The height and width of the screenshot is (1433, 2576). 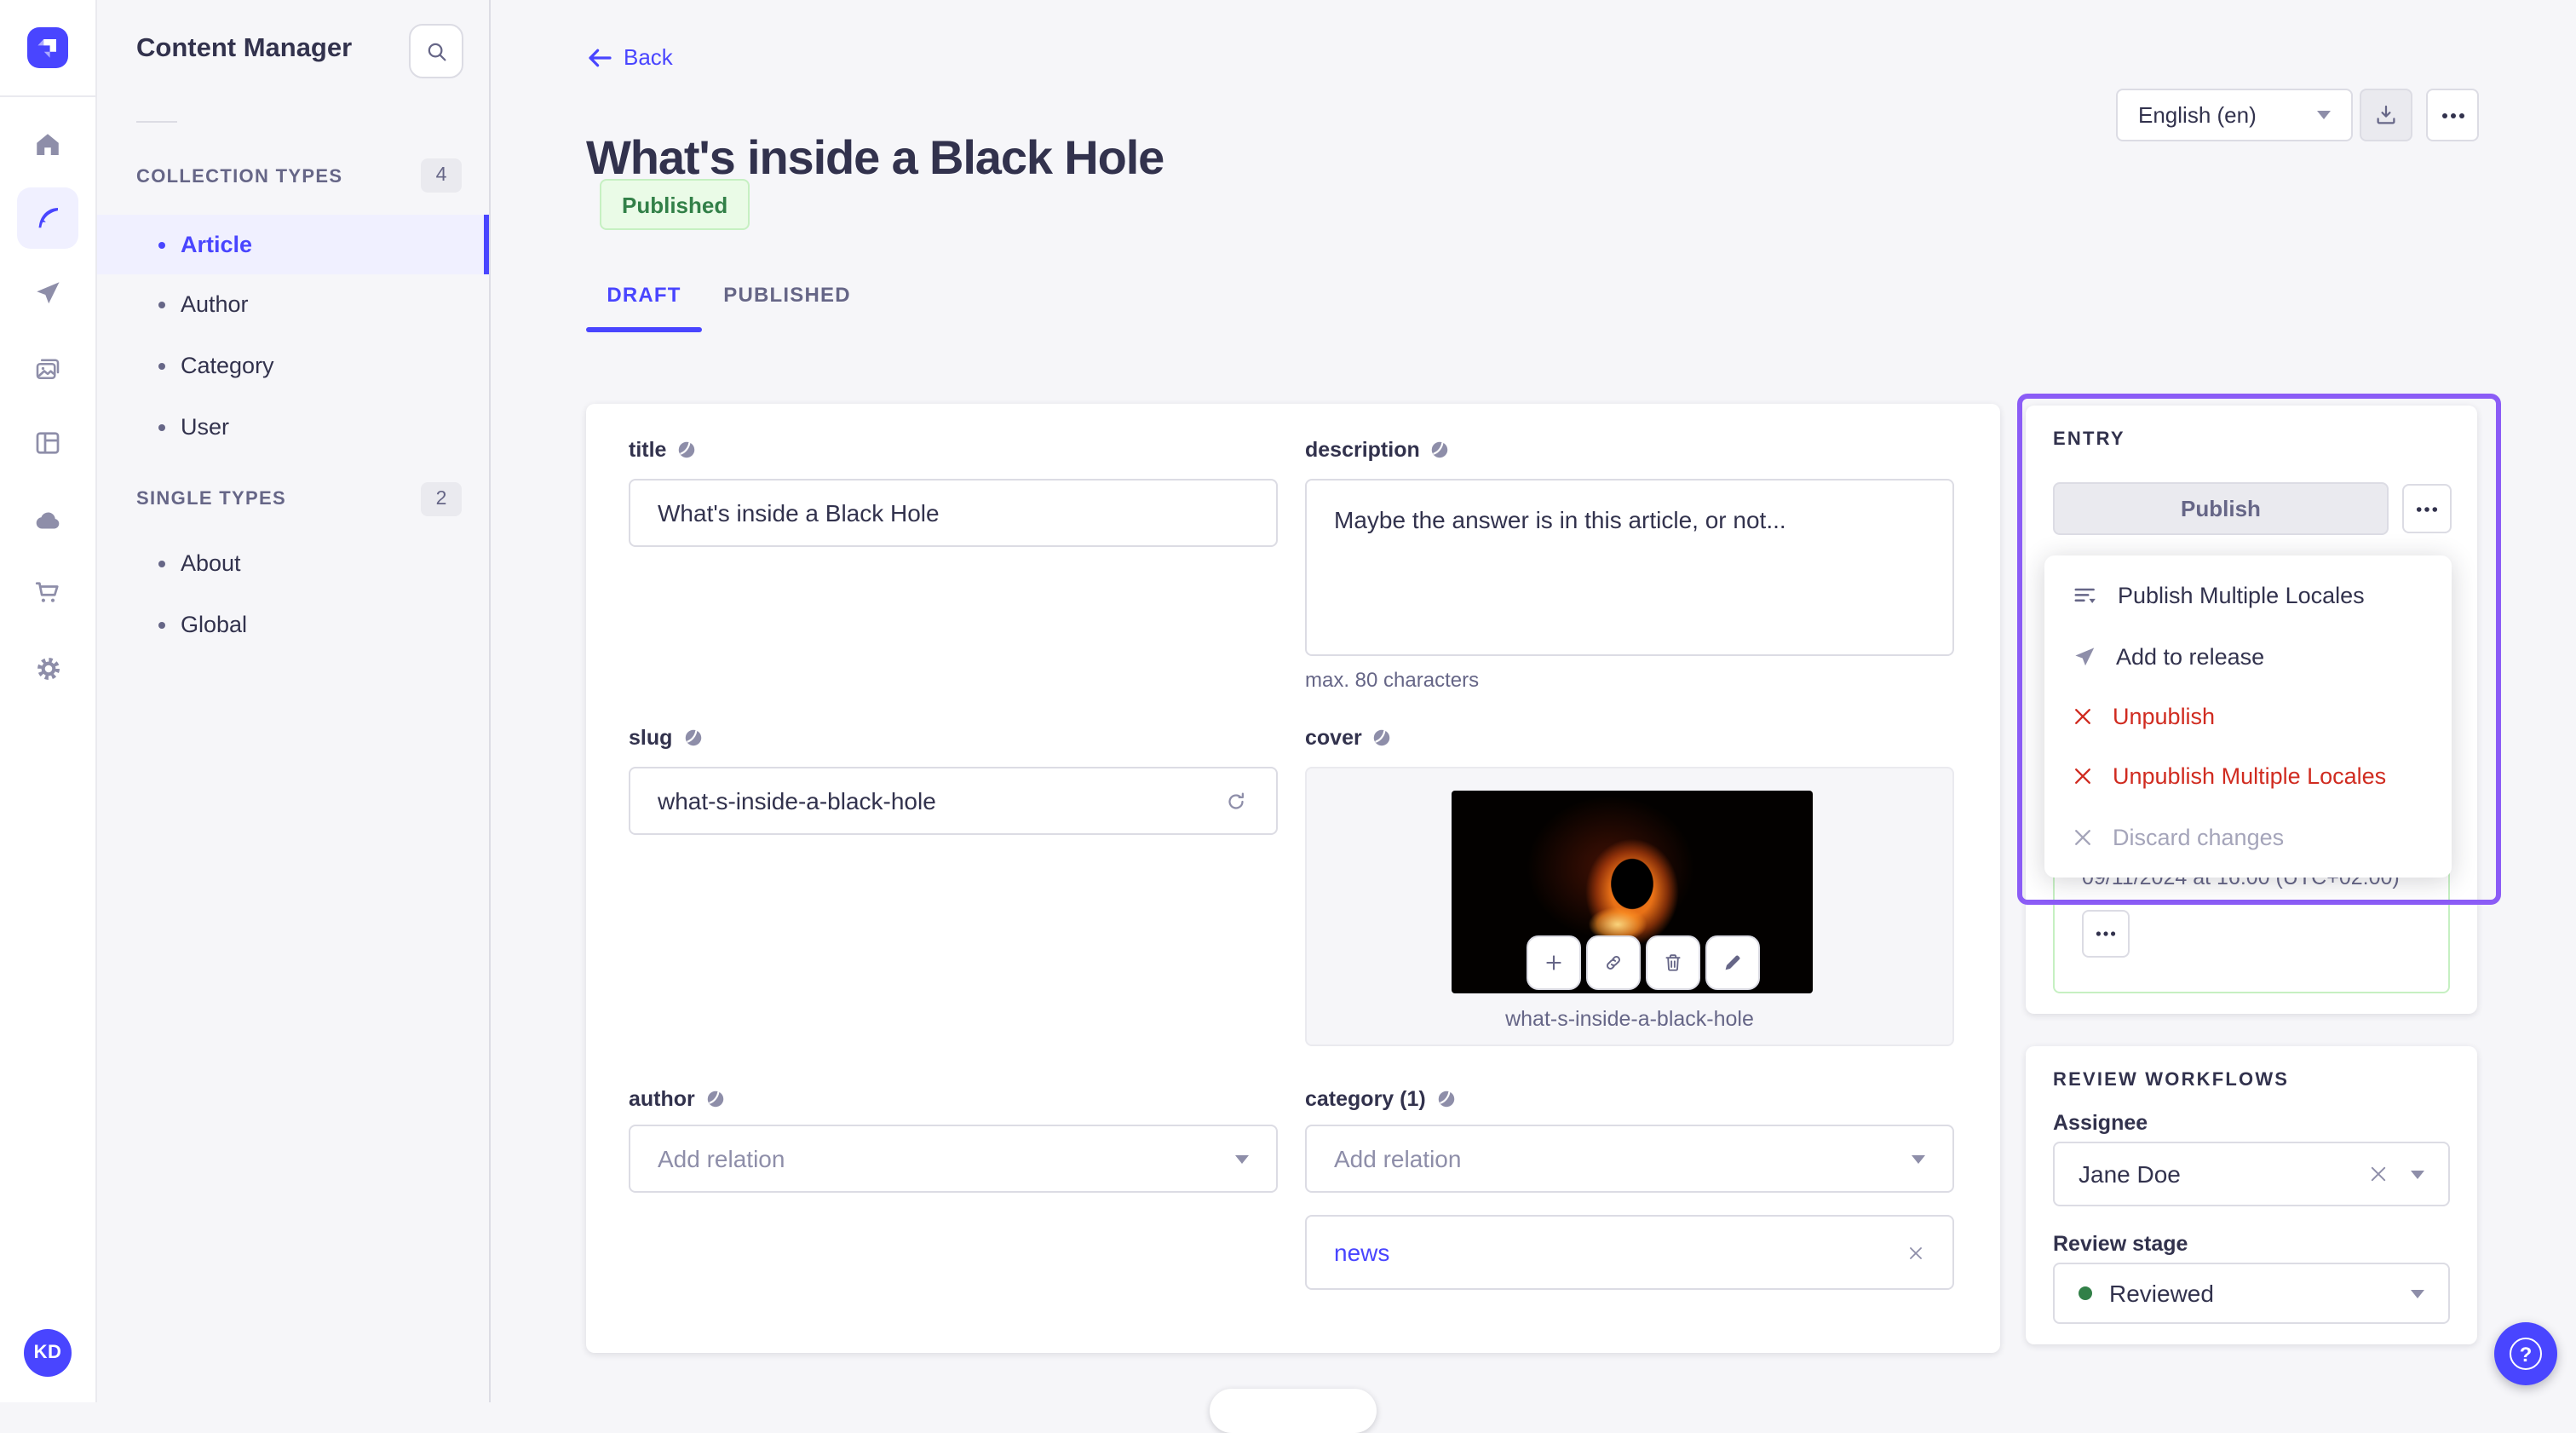 I want to click on copy-link-button, so click(x=1613, y=962).